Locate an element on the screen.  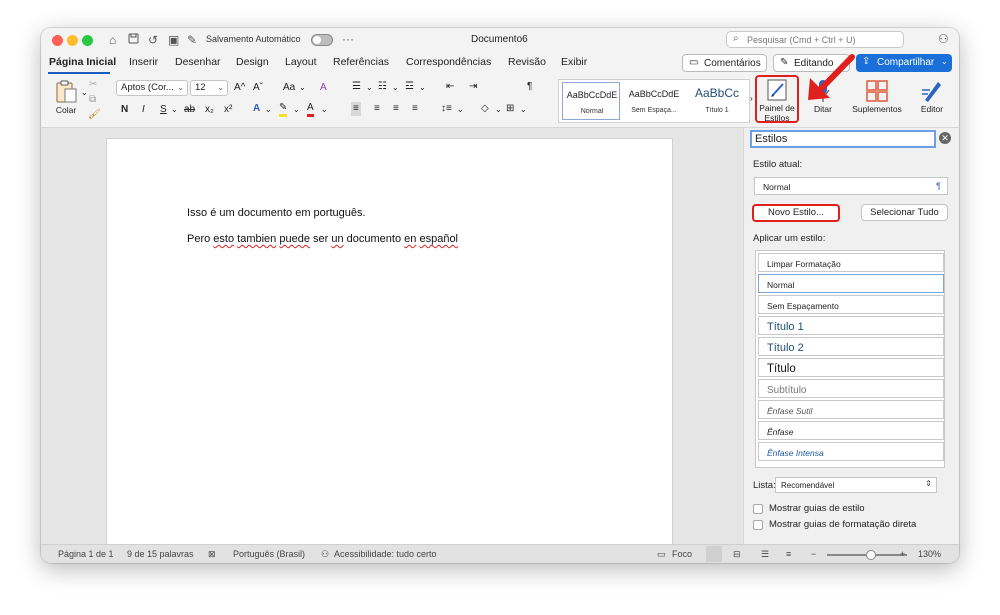
undo-icon: ↺ is located at coordinates (153, 40).